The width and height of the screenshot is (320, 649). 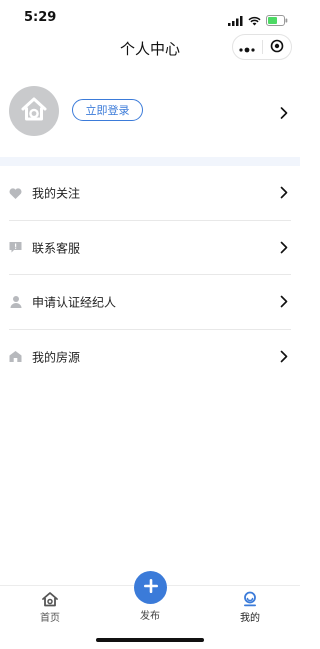 I want to click on menu-item-label: 申请认证经纪人, so click(x=74, y=302).